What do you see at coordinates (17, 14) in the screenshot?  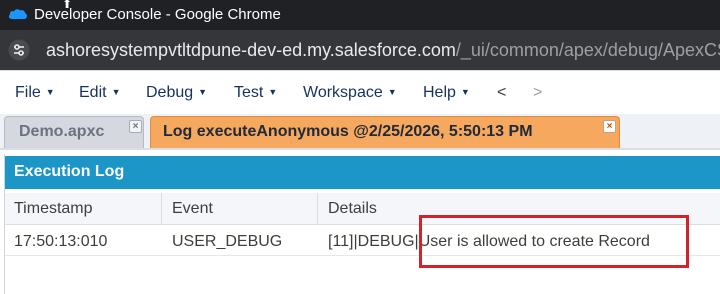 I see `salesforce-cloud-icon` at bounding box center [17, 14].